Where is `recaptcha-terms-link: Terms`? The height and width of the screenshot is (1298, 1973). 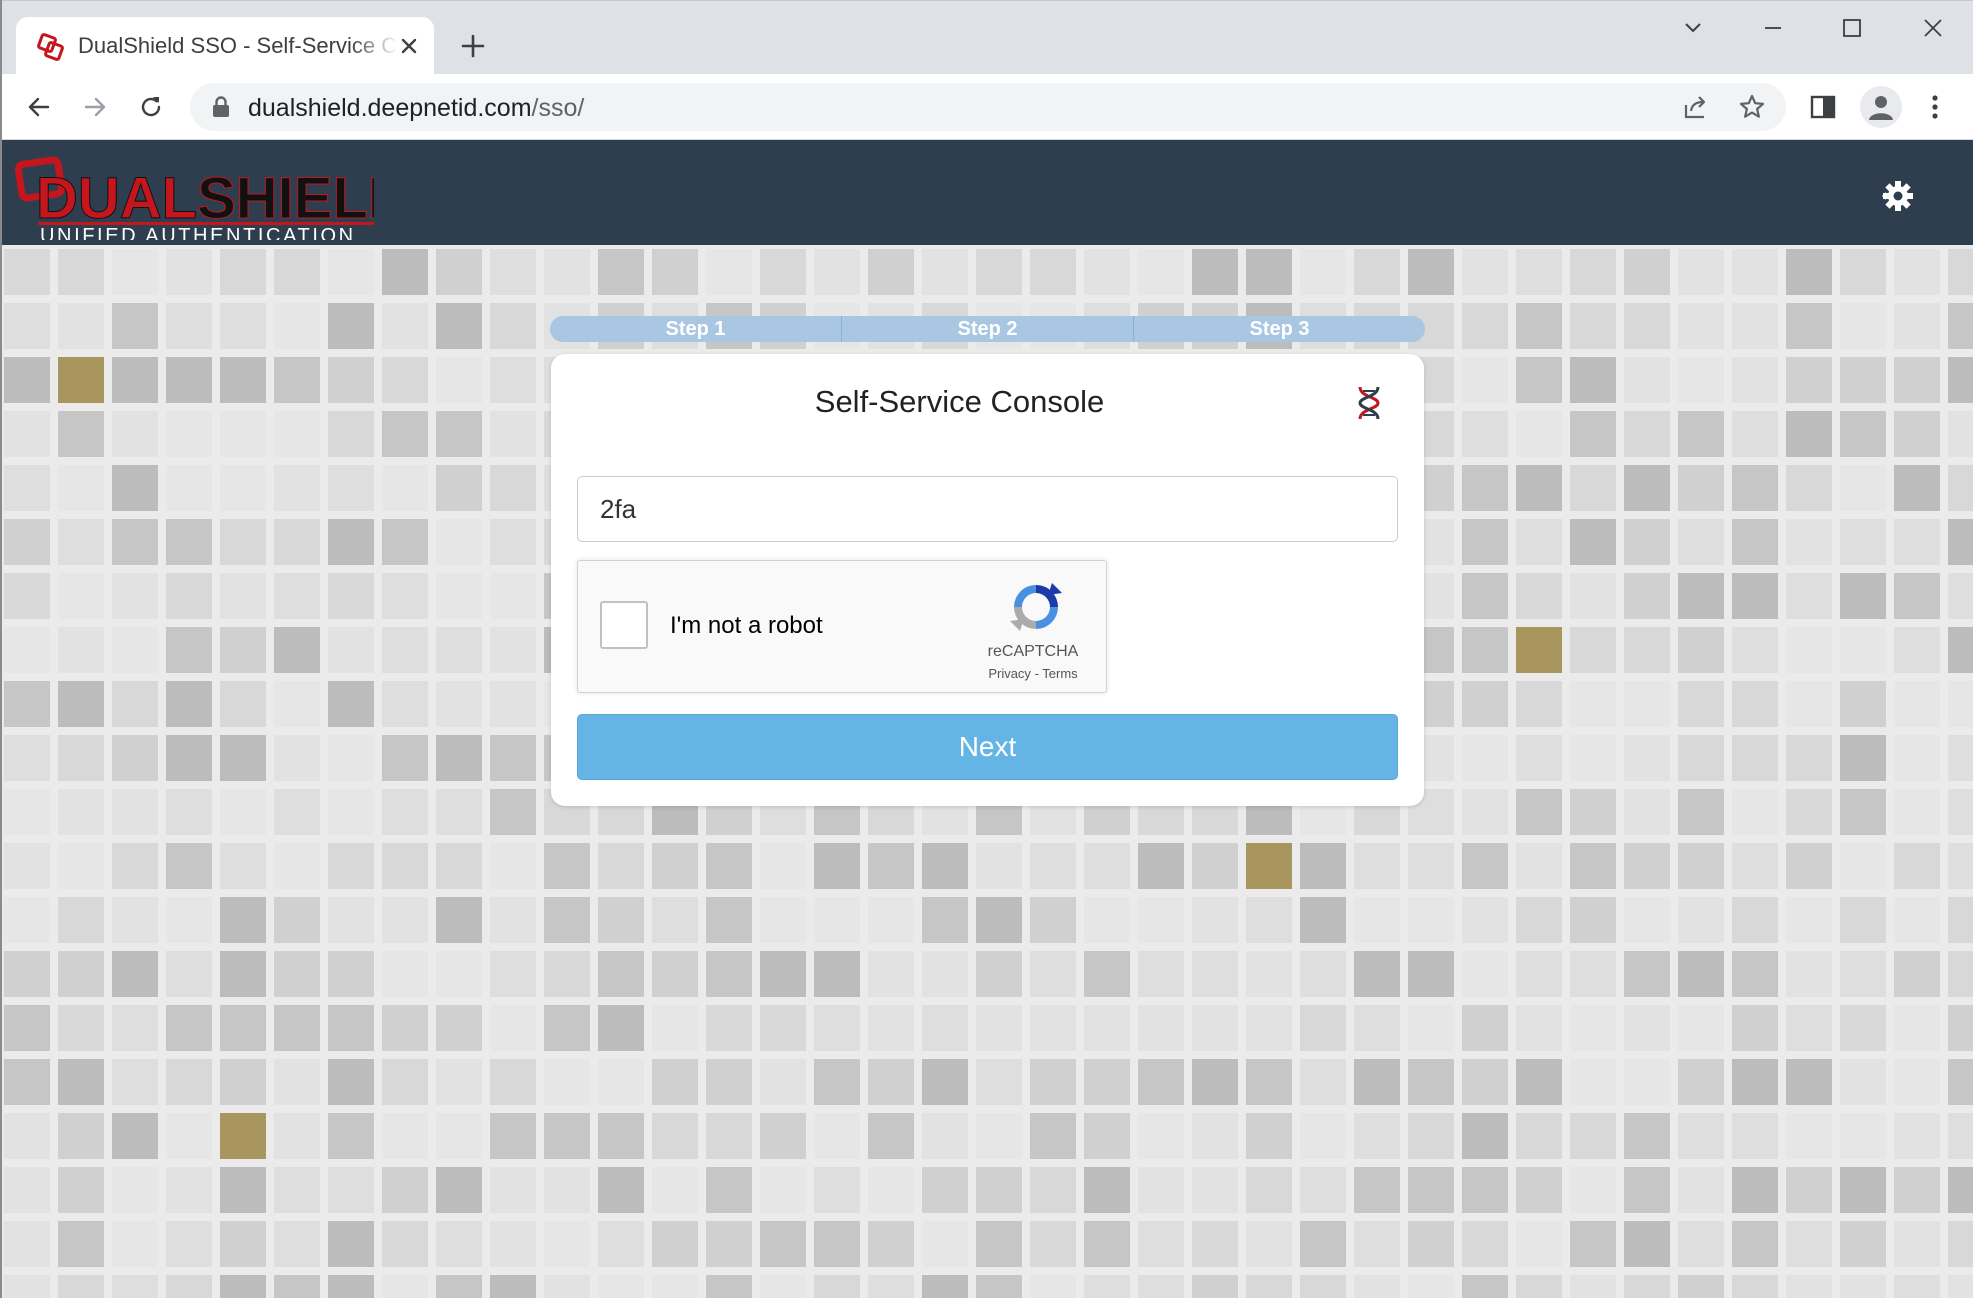 recaptcha-terms-link: Terms is located at coordinates (1059, 673).